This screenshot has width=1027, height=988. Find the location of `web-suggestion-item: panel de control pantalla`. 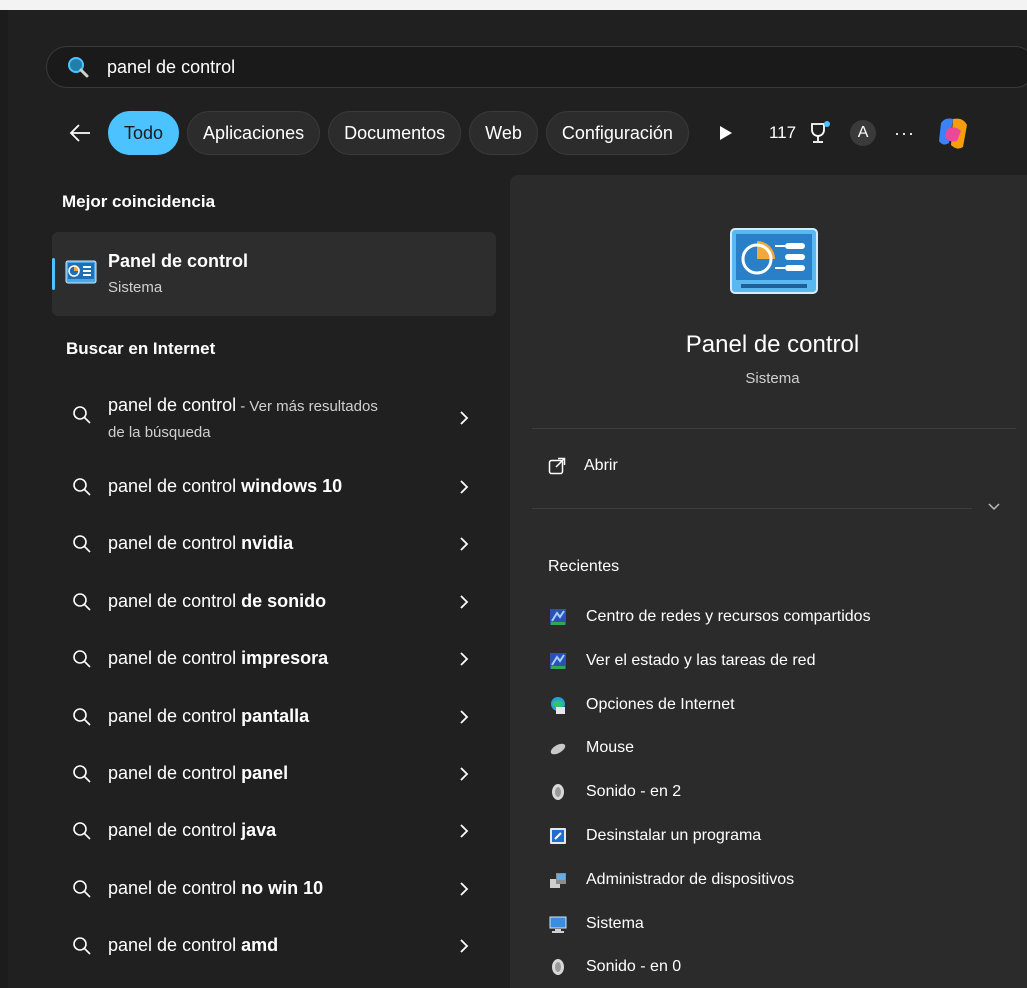

web-suggestion-item: panel de control pantalla is located at coordinates (274, 717).